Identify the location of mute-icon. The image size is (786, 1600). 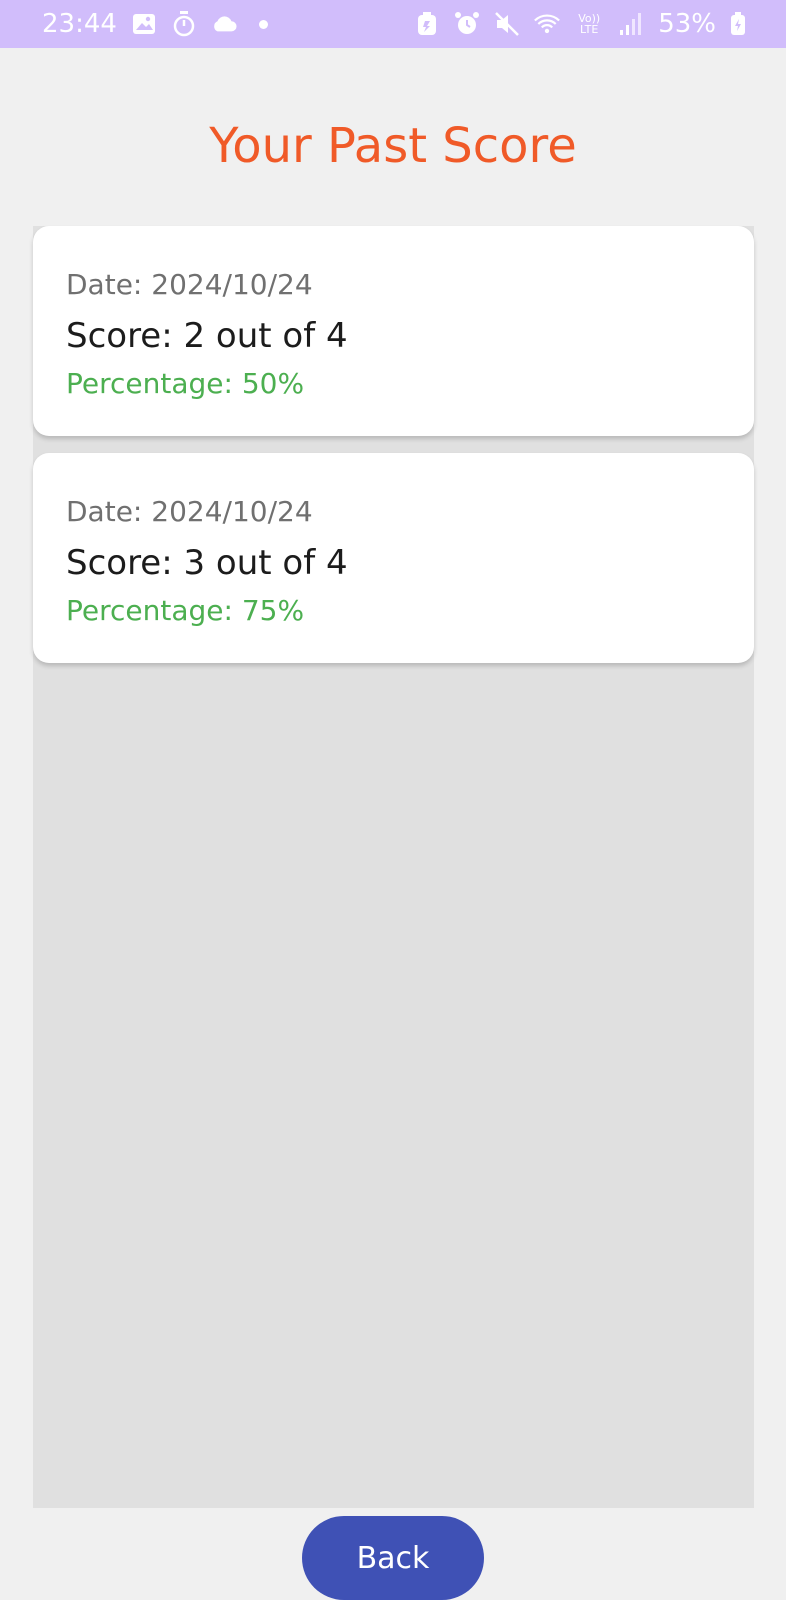
(507, 24).